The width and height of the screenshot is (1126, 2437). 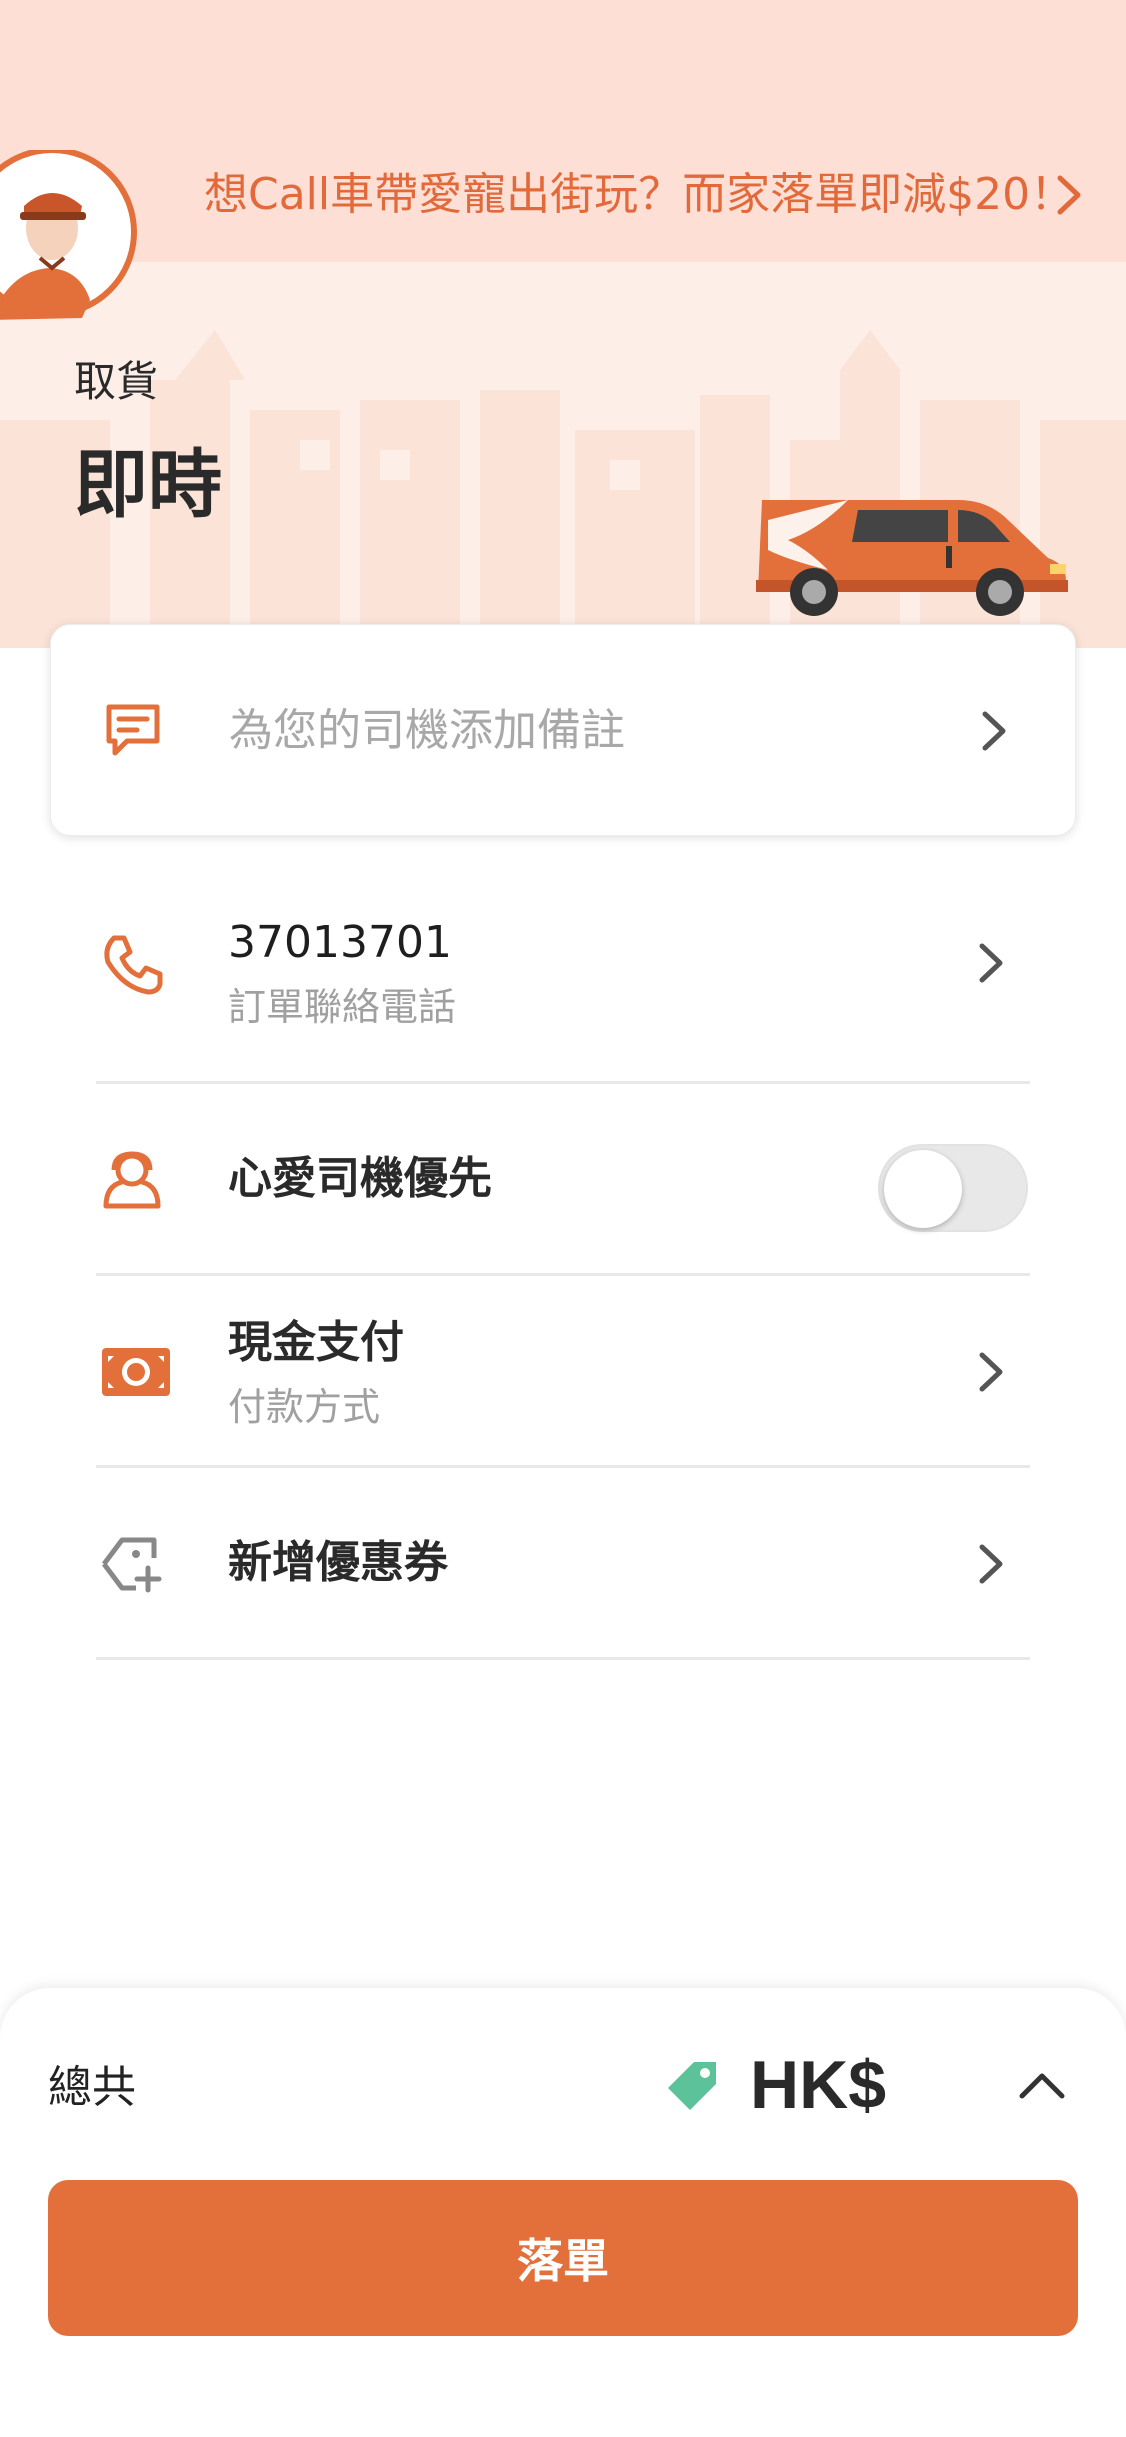 I want to click on place-order-button: 落單, so click(x=563, y=2258).